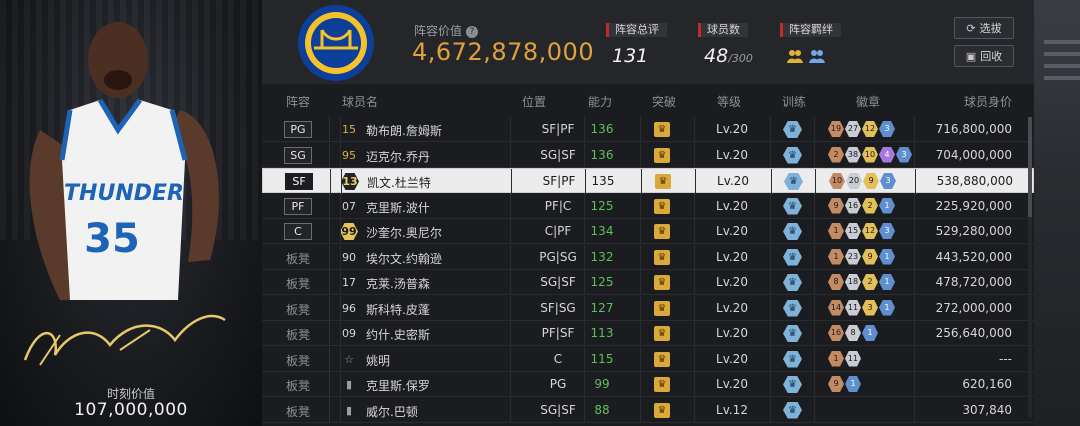 Image resolution: width=1080 pixels, height=426 pixels. Describe the element at coordinates (398, 309) in the screenshot. I see `player-name: 斯科特.皮蓬` at that location.